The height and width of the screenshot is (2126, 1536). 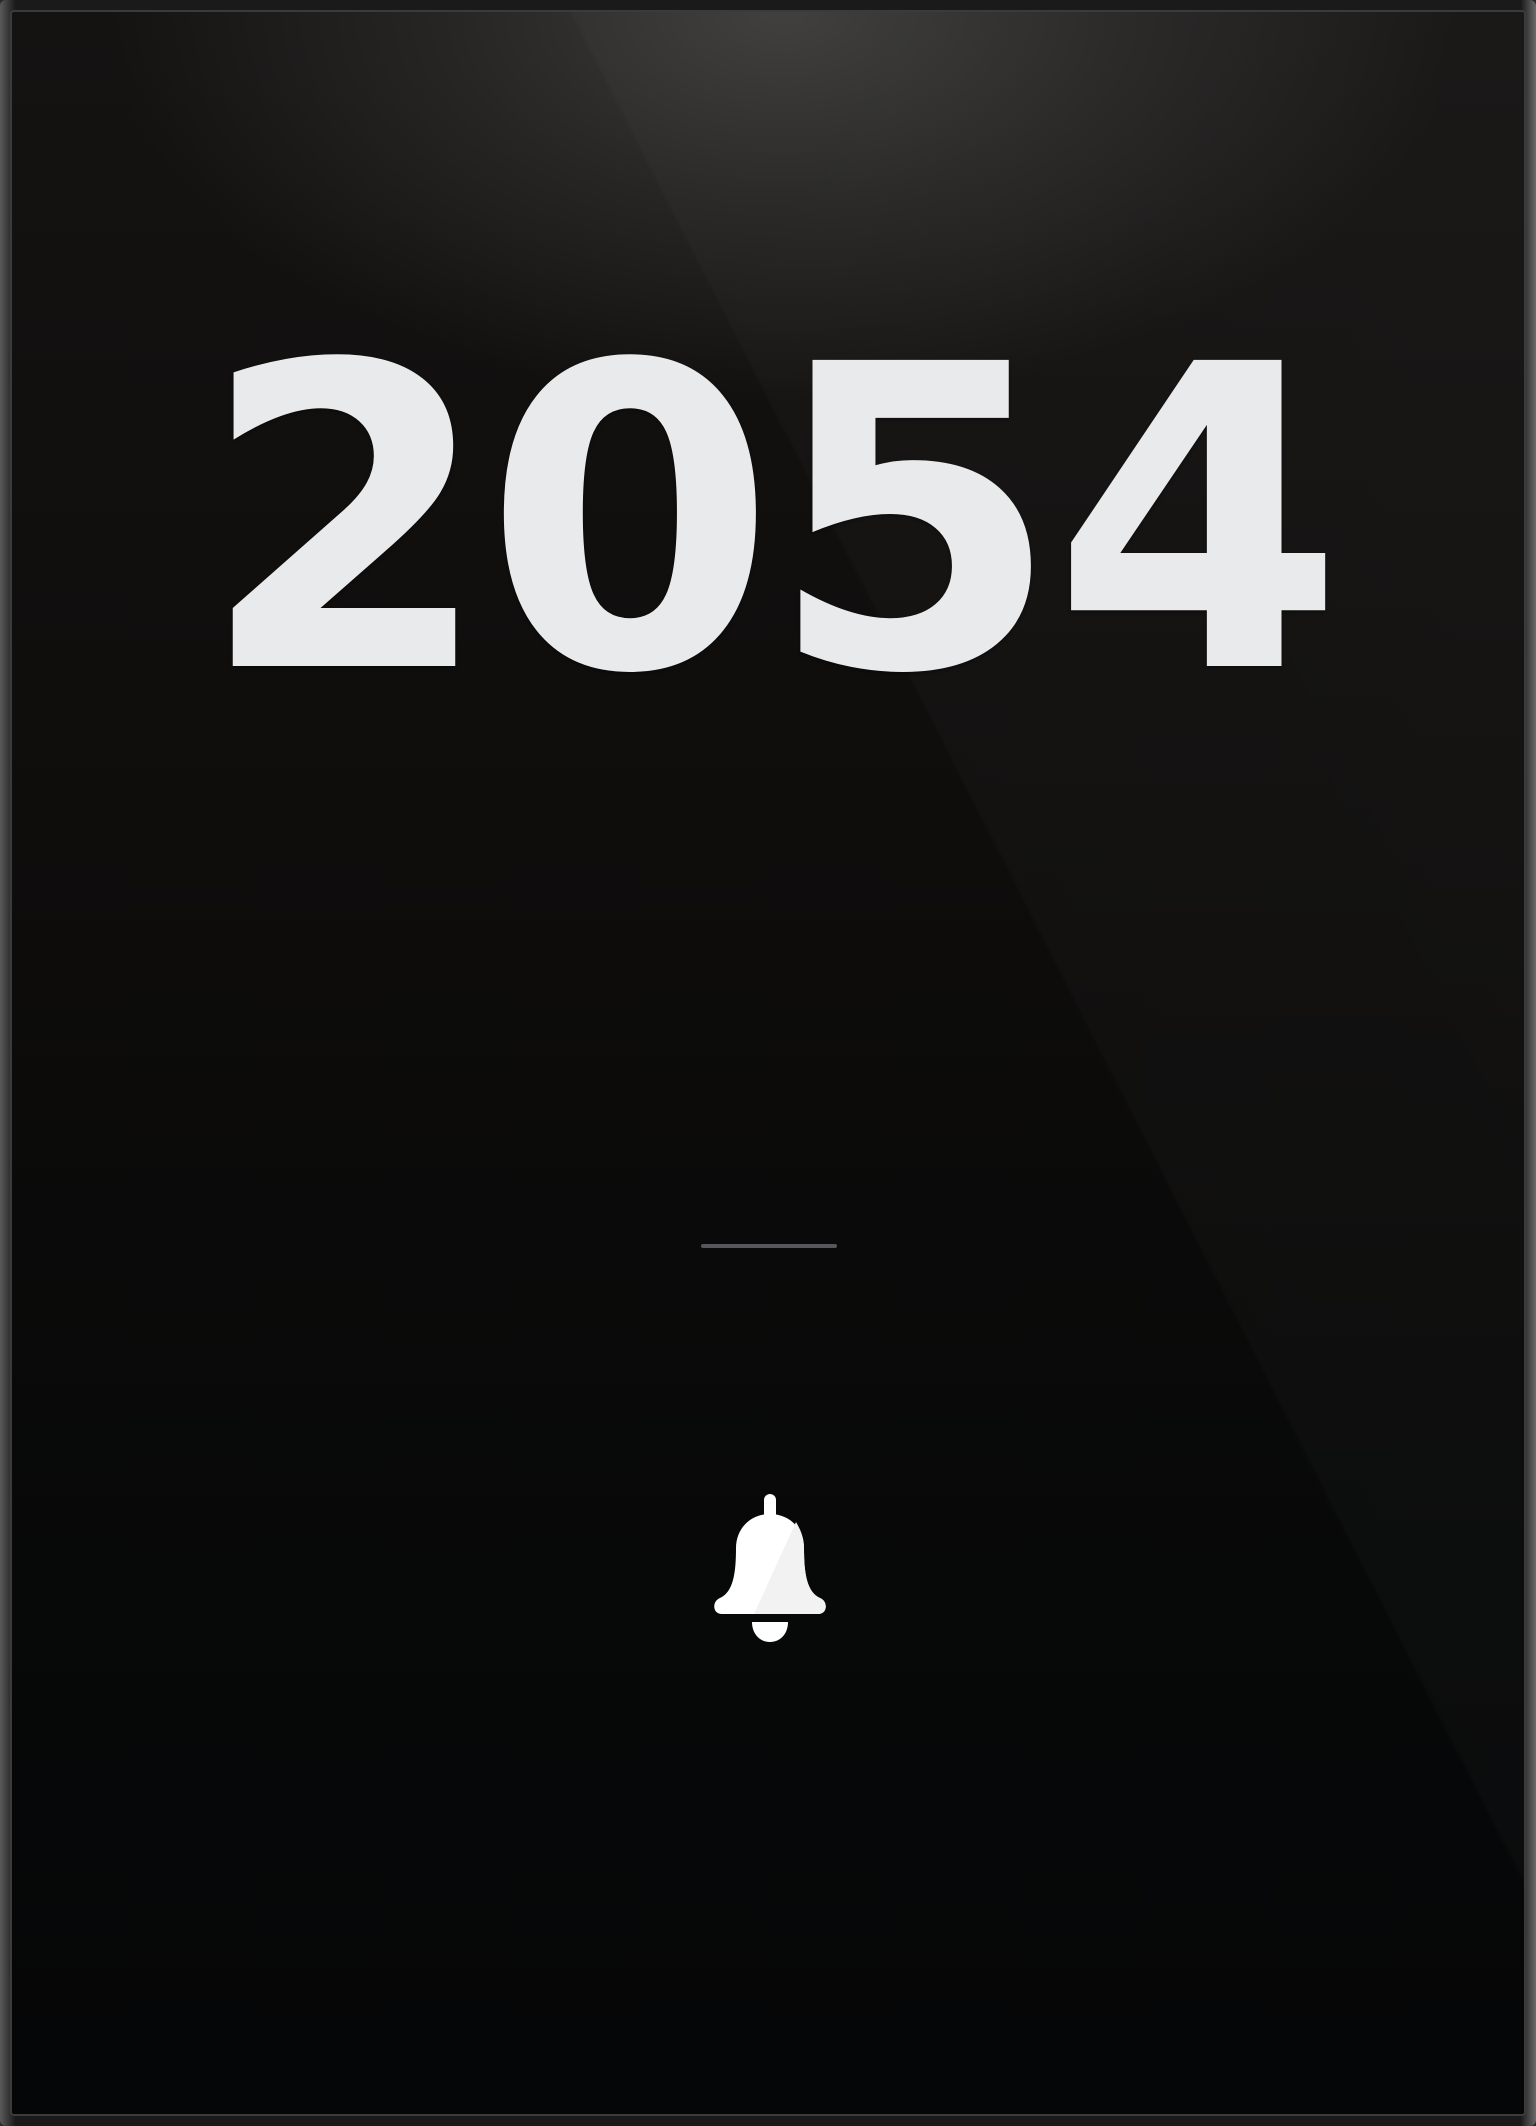 I want to click on bell-button, so click(x=770, y=1572).